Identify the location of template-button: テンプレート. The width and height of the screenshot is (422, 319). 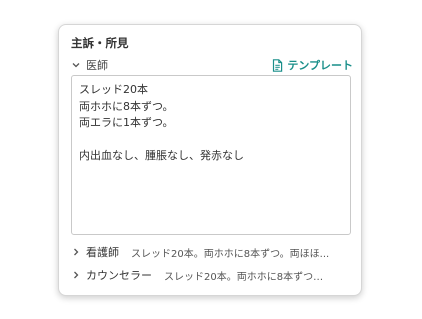
(312, 65).